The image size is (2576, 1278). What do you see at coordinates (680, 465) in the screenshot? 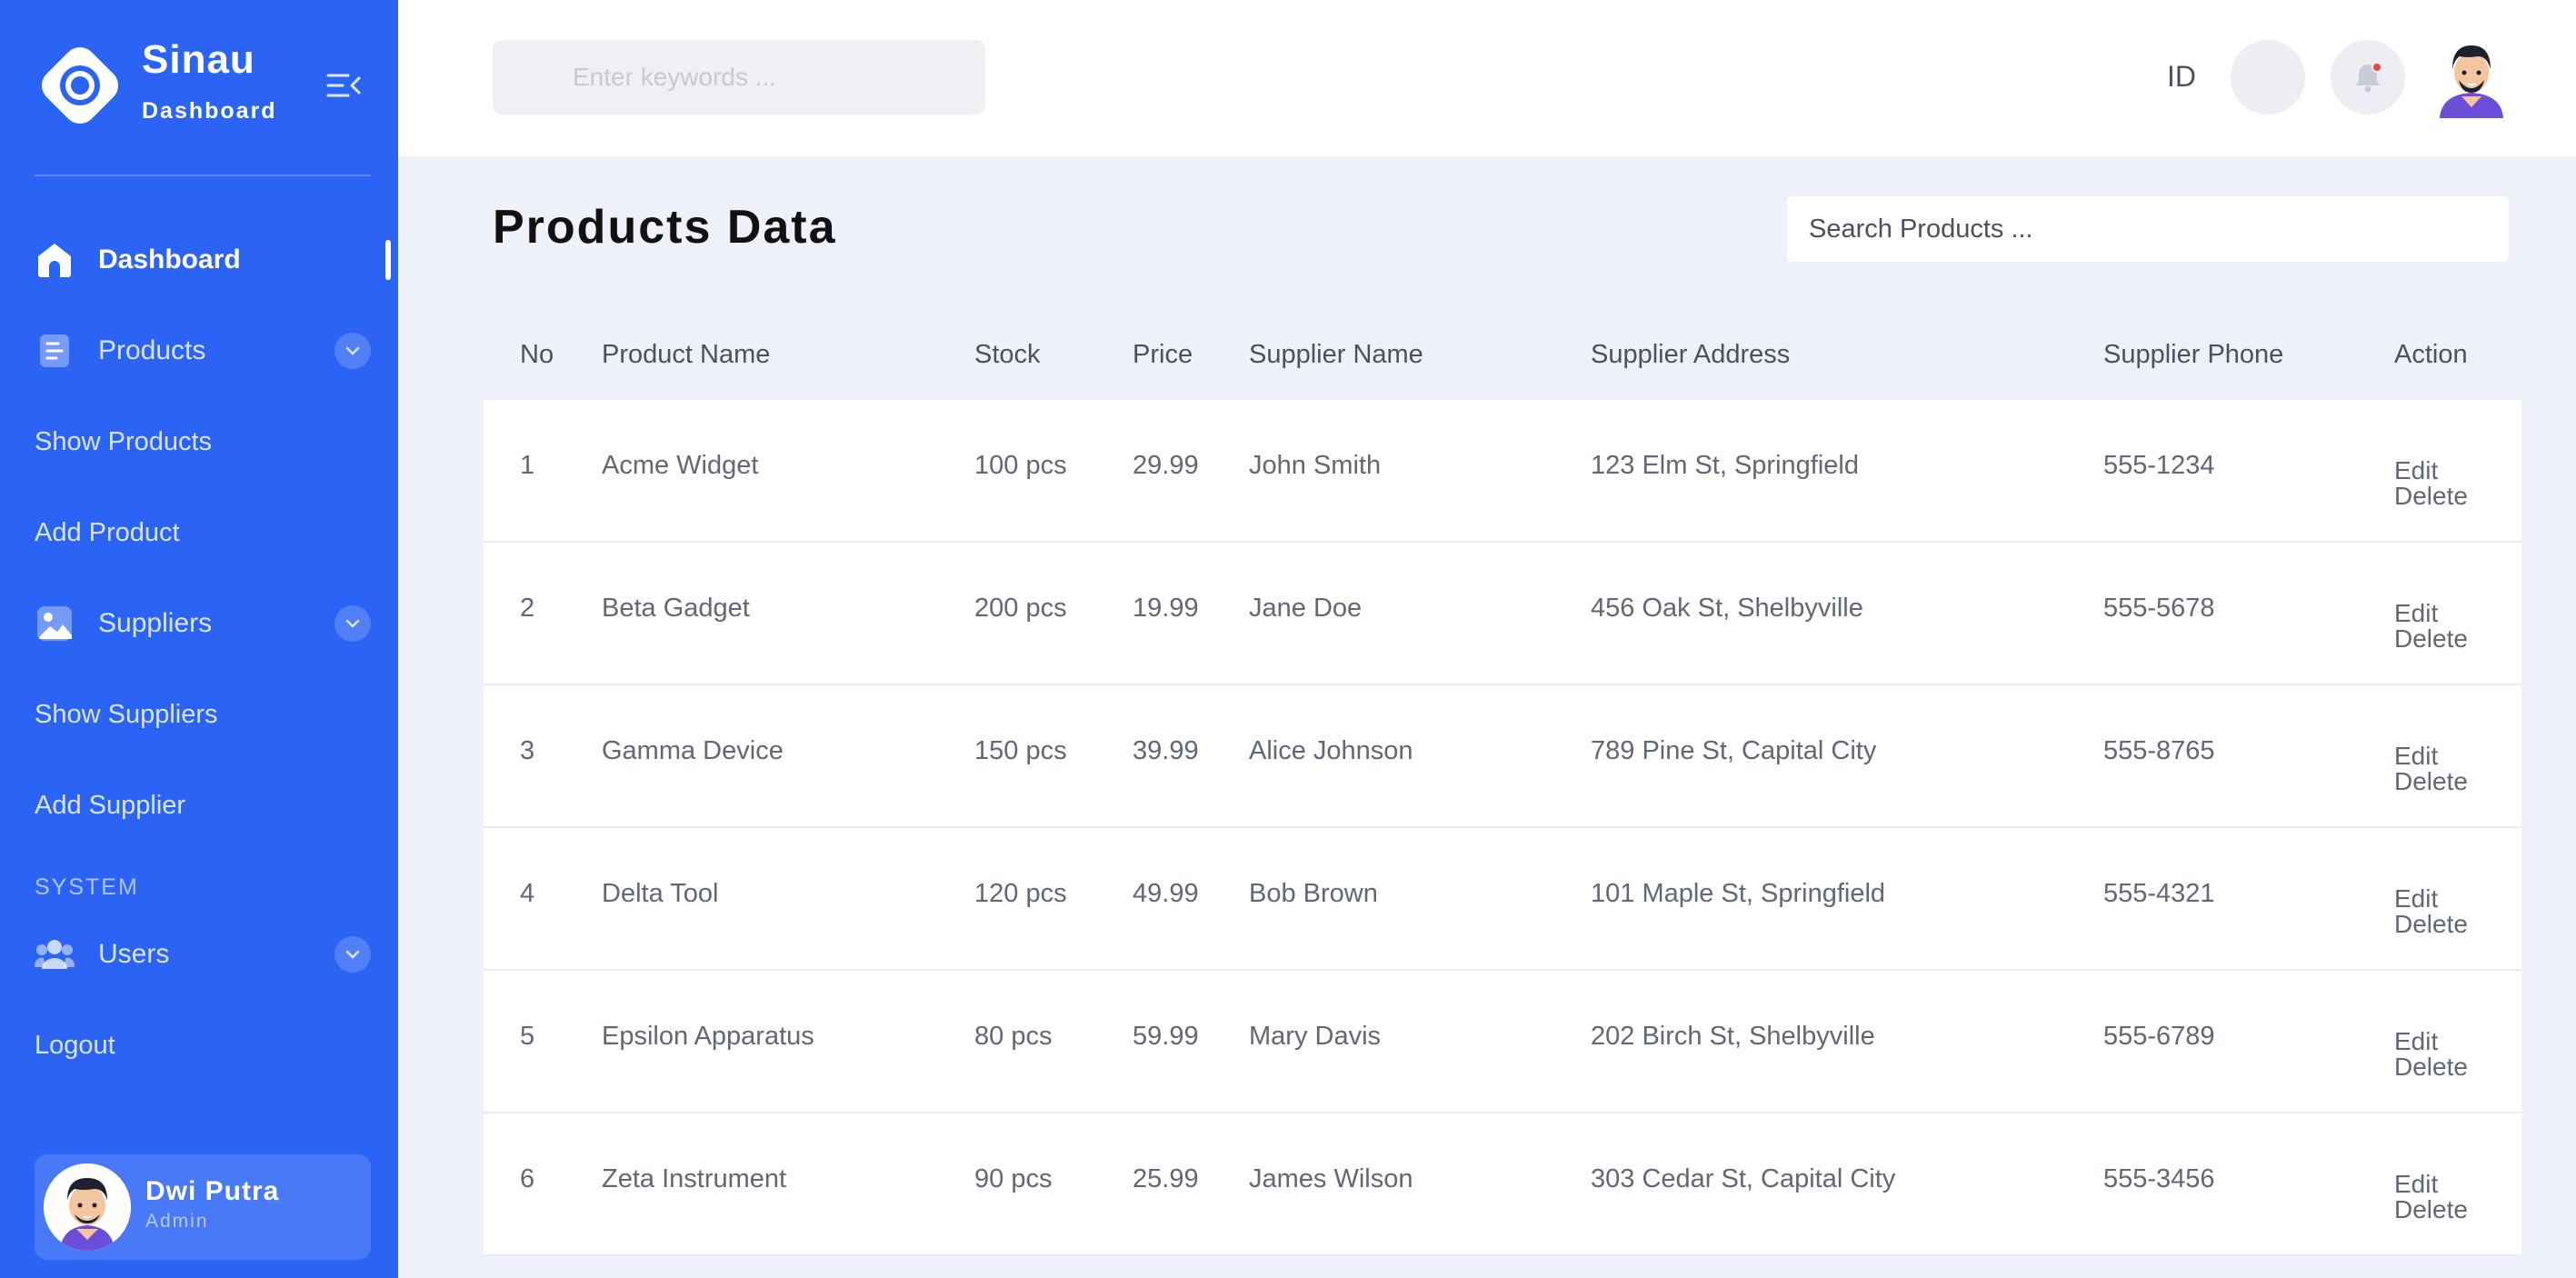
I see `cell-product-name: Acme Widget` at bounding box center [680, 465].